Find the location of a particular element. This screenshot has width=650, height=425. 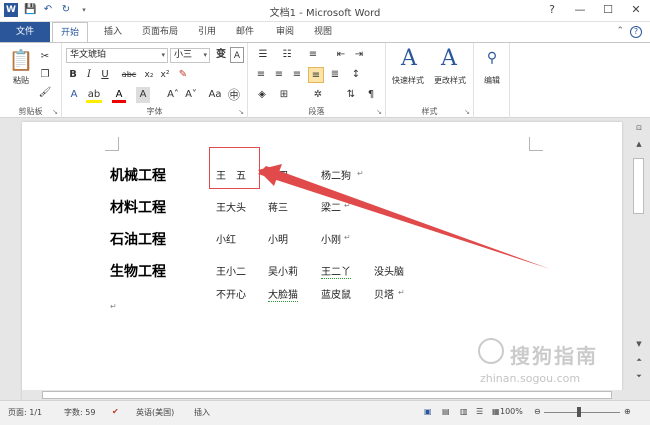

styles-group-label: 样式 is located at coordinates (429, 111).